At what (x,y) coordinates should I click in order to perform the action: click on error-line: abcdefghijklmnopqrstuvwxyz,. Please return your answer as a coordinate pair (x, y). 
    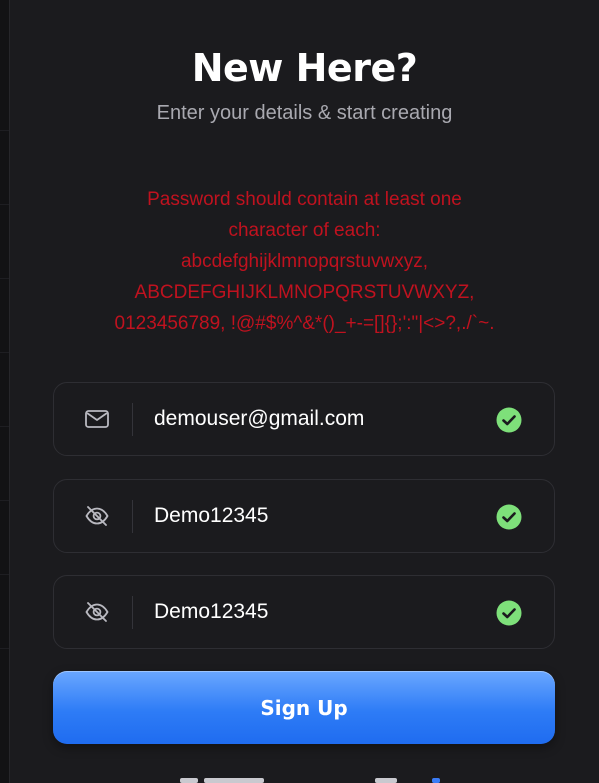
    Looking at the image, I should click on (304, 261).